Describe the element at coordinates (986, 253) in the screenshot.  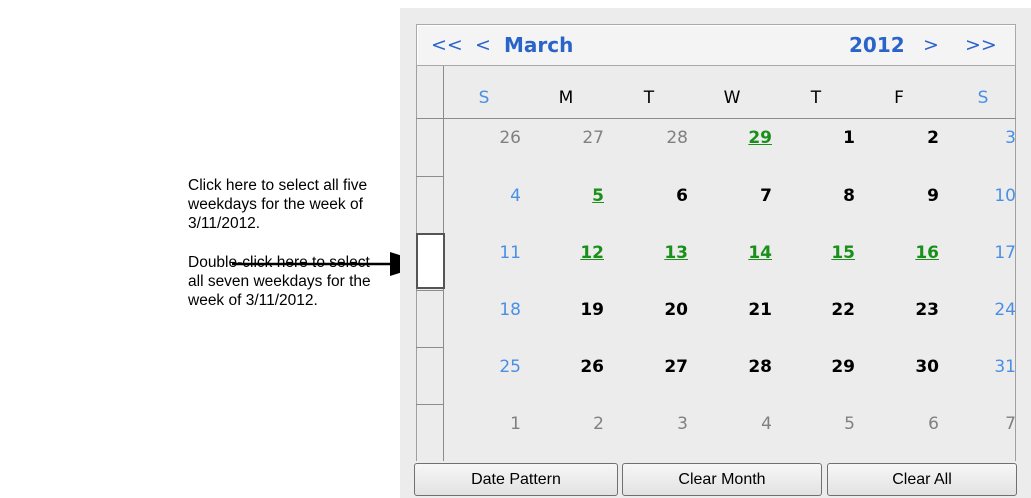
I see `day-cell: 17` at that location.